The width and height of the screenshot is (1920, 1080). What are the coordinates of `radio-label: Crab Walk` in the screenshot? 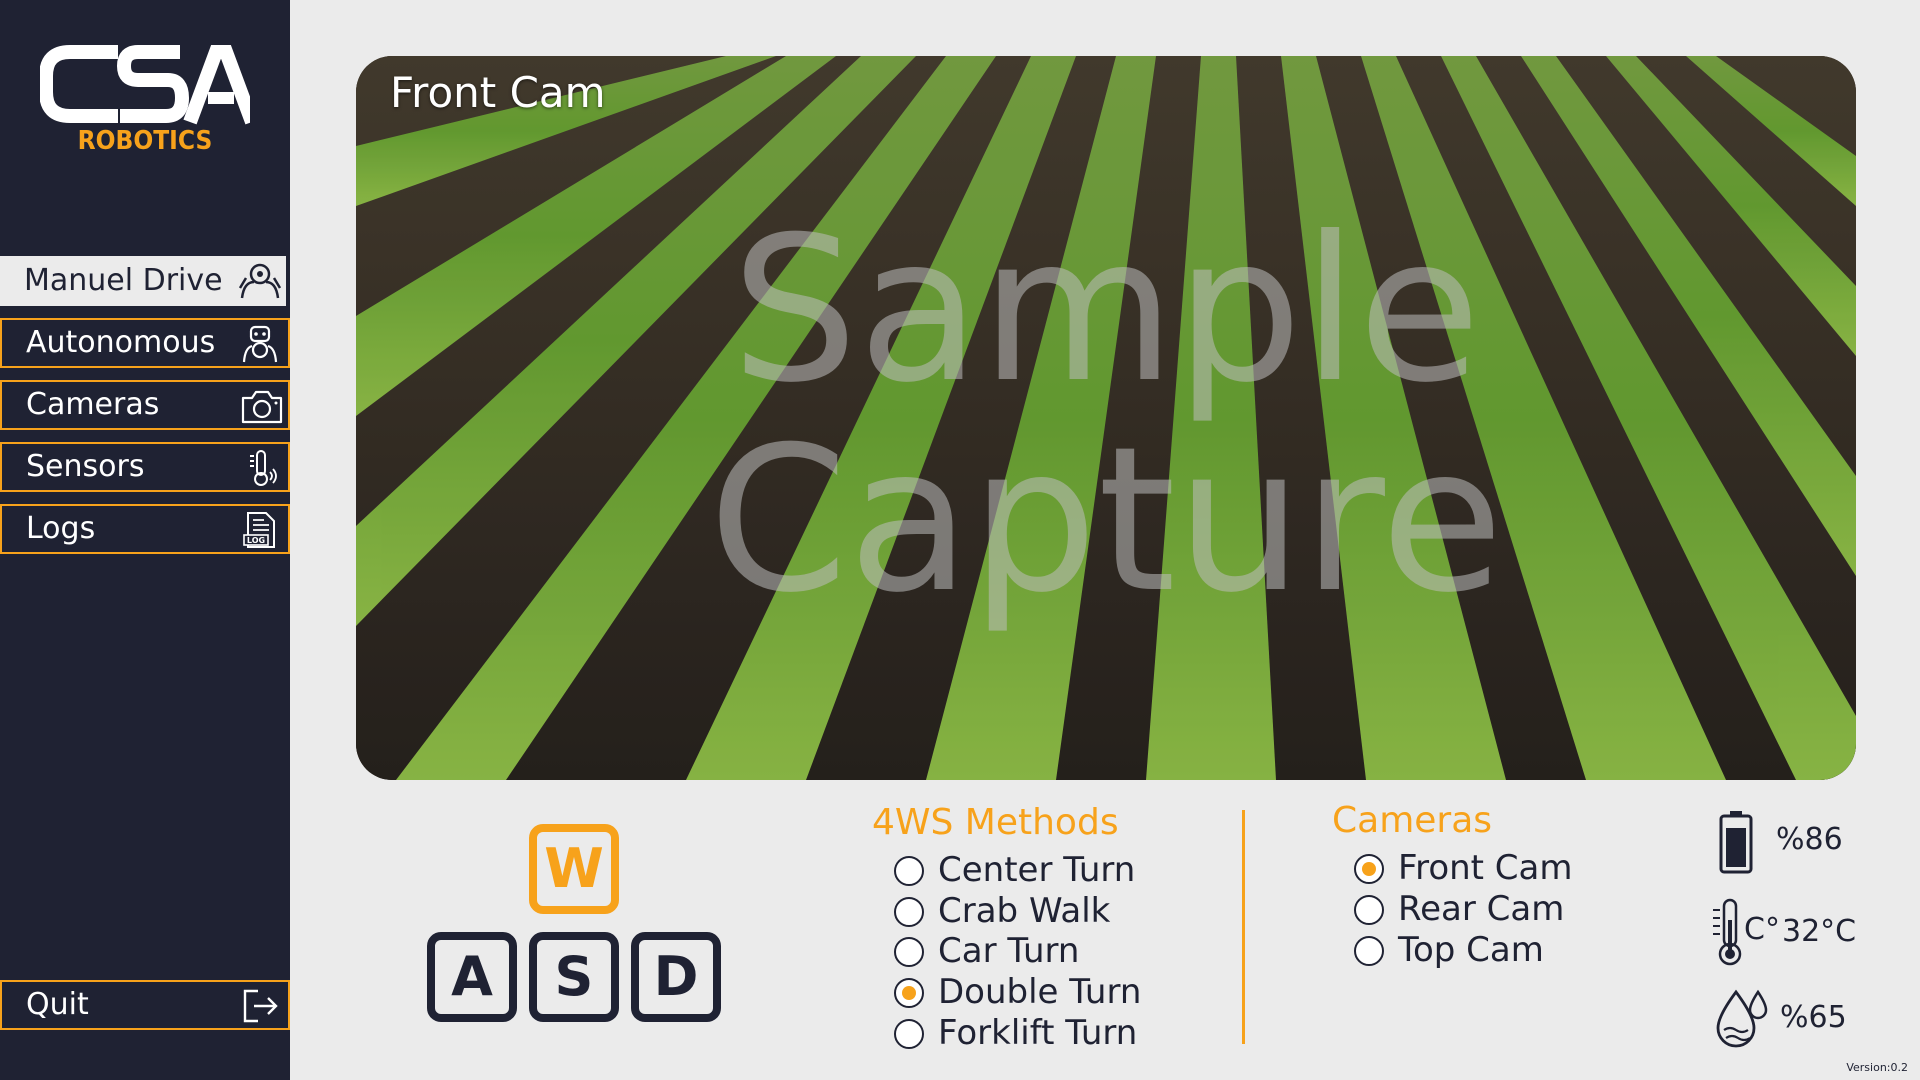 It's located at (1024, 911).